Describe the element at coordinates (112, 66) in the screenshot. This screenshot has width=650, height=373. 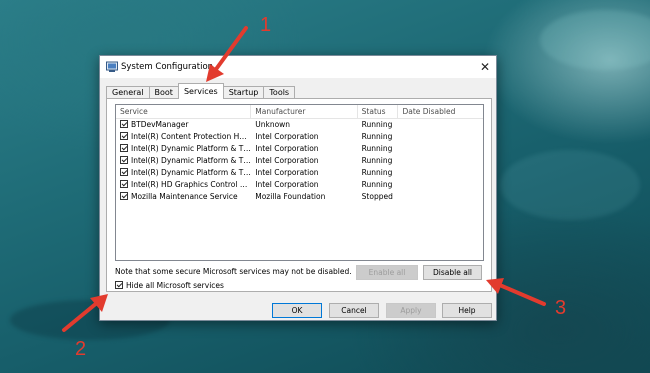
I see `system-configuration-icon` at that location.